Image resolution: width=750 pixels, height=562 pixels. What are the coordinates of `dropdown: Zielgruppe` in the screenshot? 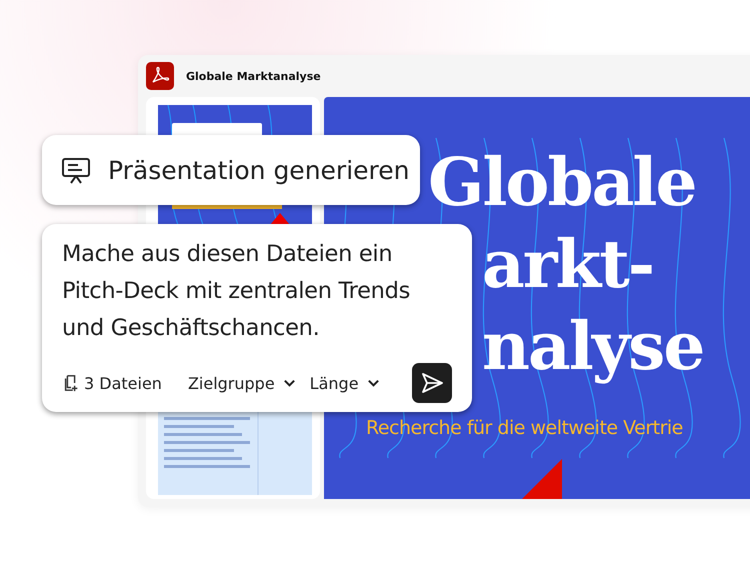 It's located at (242, 383).